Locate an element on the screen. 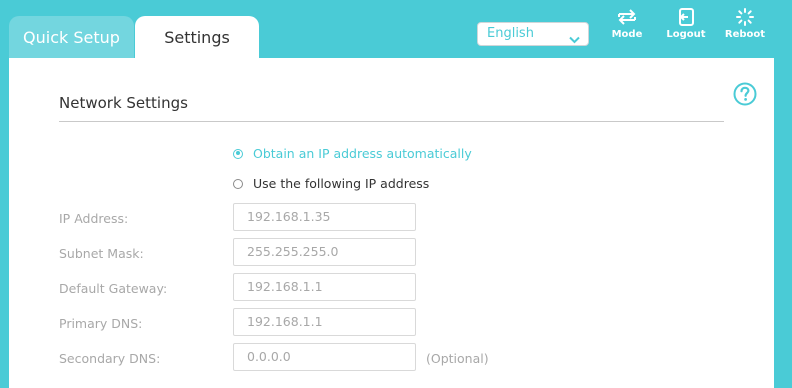 This screenshot has width=792, height=388. reboot-icon is located at coordinates (745, 17).